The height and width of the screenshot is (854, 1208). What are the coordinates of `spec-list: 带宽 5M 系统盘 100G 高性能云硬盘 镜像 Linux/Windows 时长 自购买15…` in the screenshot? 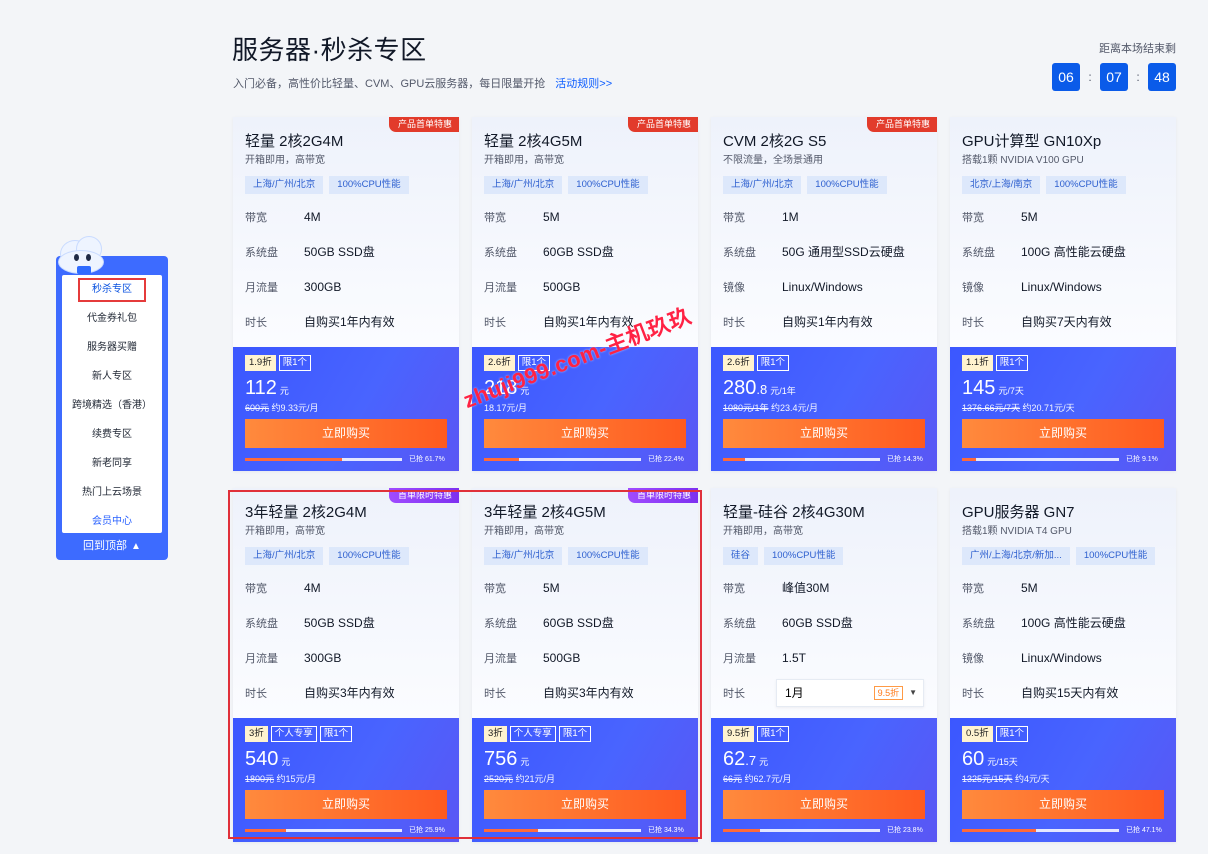 It's located at (1063, 640).